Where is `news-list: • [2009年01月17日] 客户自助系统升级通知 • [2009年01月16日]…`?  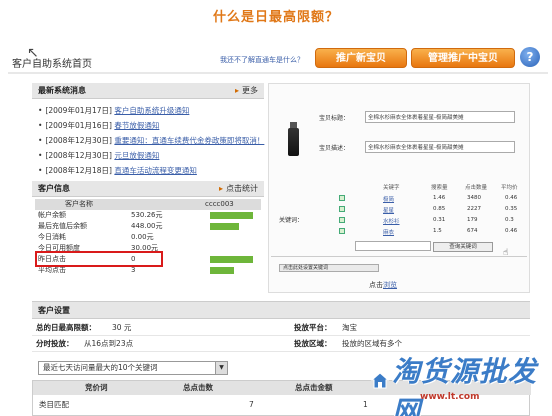
news-list: • [2009年01月17日] 客户自助系统升级通知 • [2009年01月16日]… is located at coordinates (151, 140).